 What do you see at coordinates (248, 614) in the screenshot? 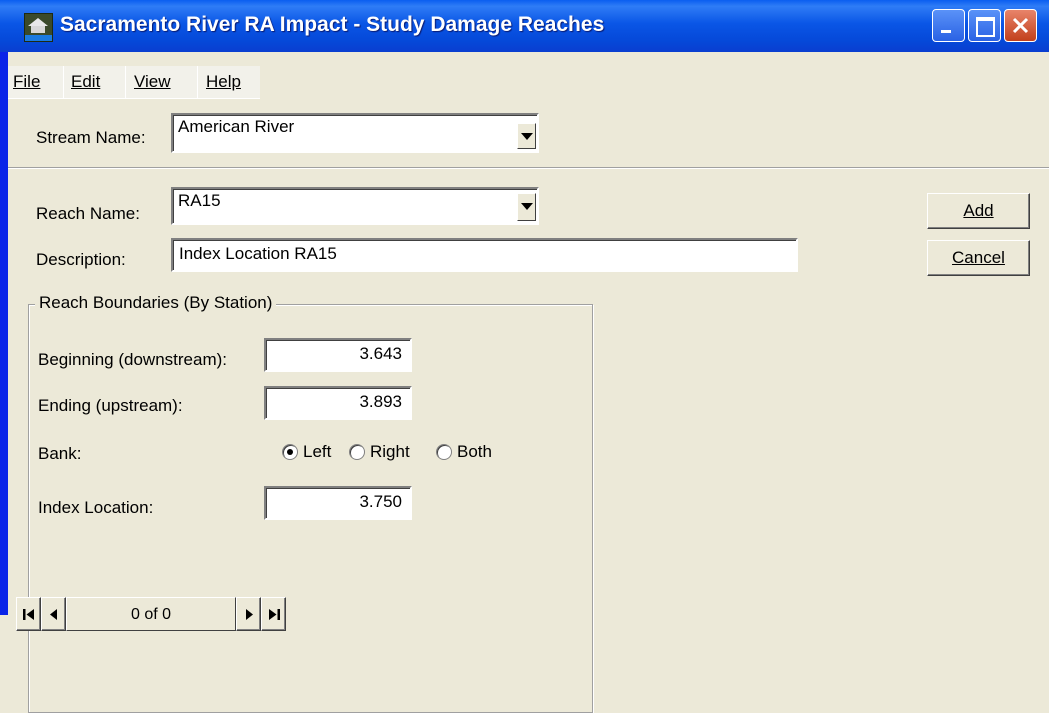
I see `next-record-icon` at bounding box center [248, 614].